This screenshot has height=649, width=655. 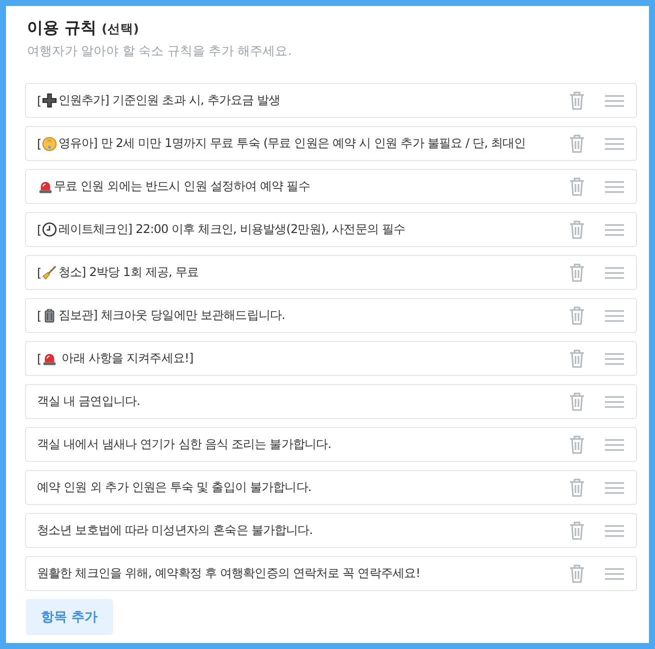 I want to click on rule-field: 무료 인원 외에는 반드시 인원 설정하여 예약 필수, so click(x=301, y=186).